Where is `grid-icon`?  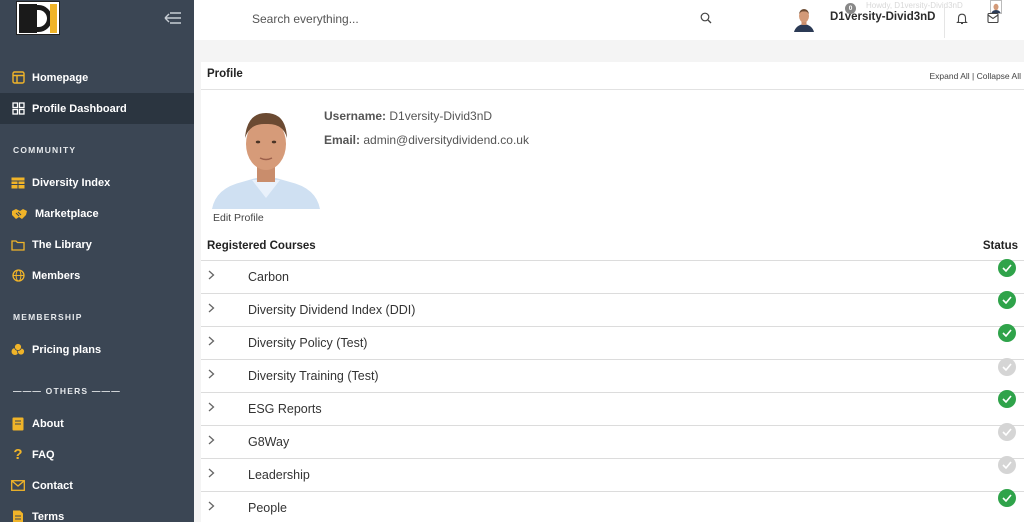 grid-icon is located at coordinates (18, 109).